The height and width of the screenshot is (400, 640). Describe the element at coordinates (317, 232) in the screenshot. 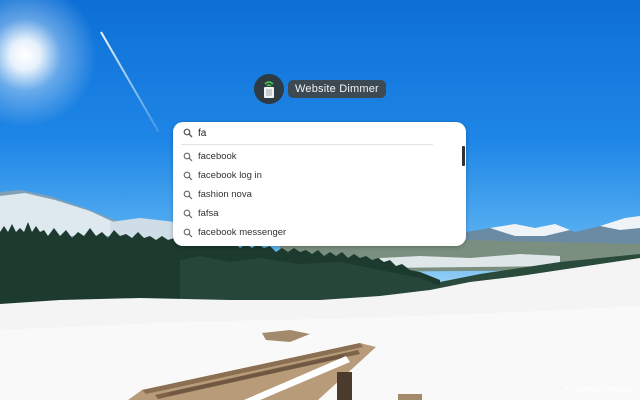

I see `suggestion-item: facebook messenger` at that location.